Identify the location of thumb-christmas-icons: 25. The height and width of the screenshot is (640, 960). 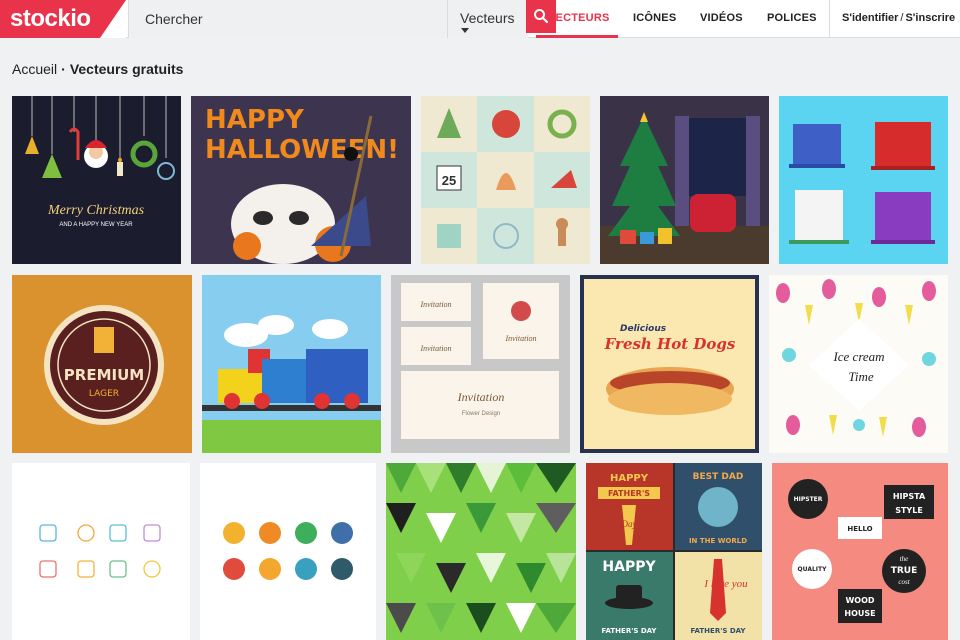
(505, 180).